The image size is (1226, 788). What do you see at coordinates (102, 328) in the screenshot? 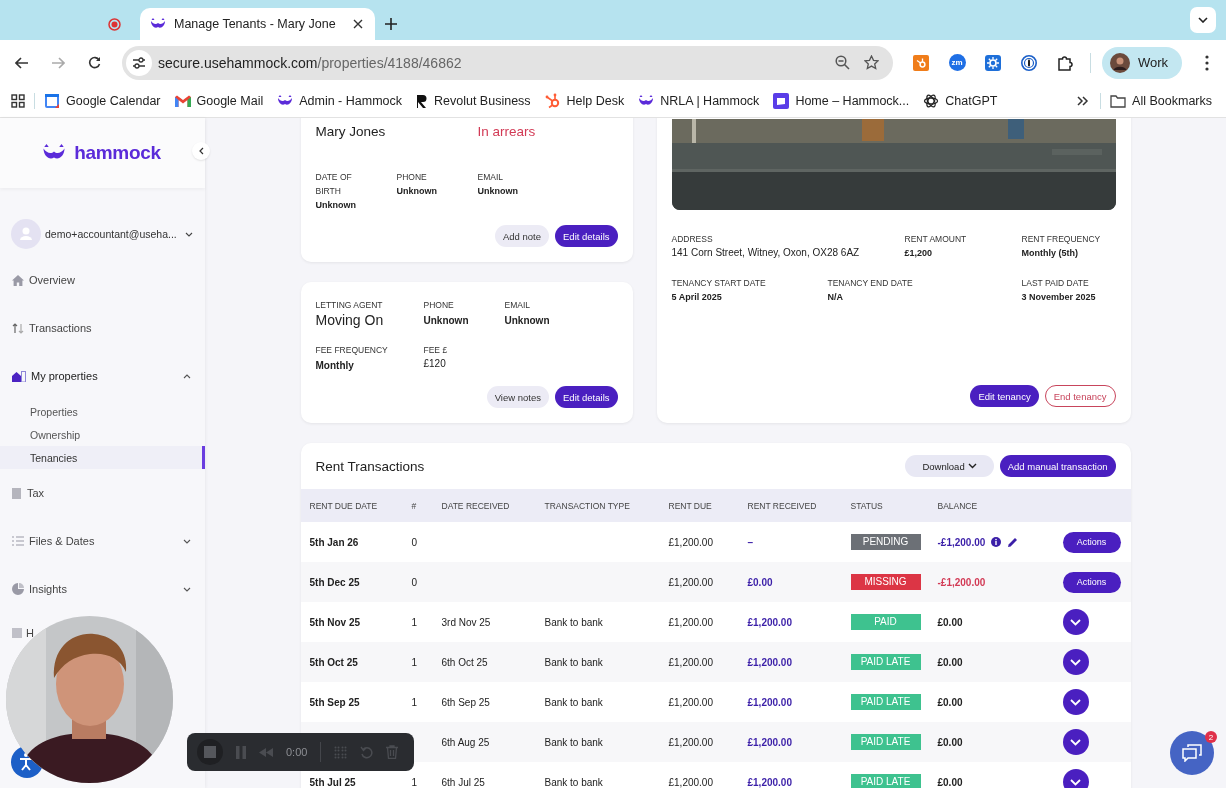
I see `nav-item: Transactions` at bounding box center [102, 328].